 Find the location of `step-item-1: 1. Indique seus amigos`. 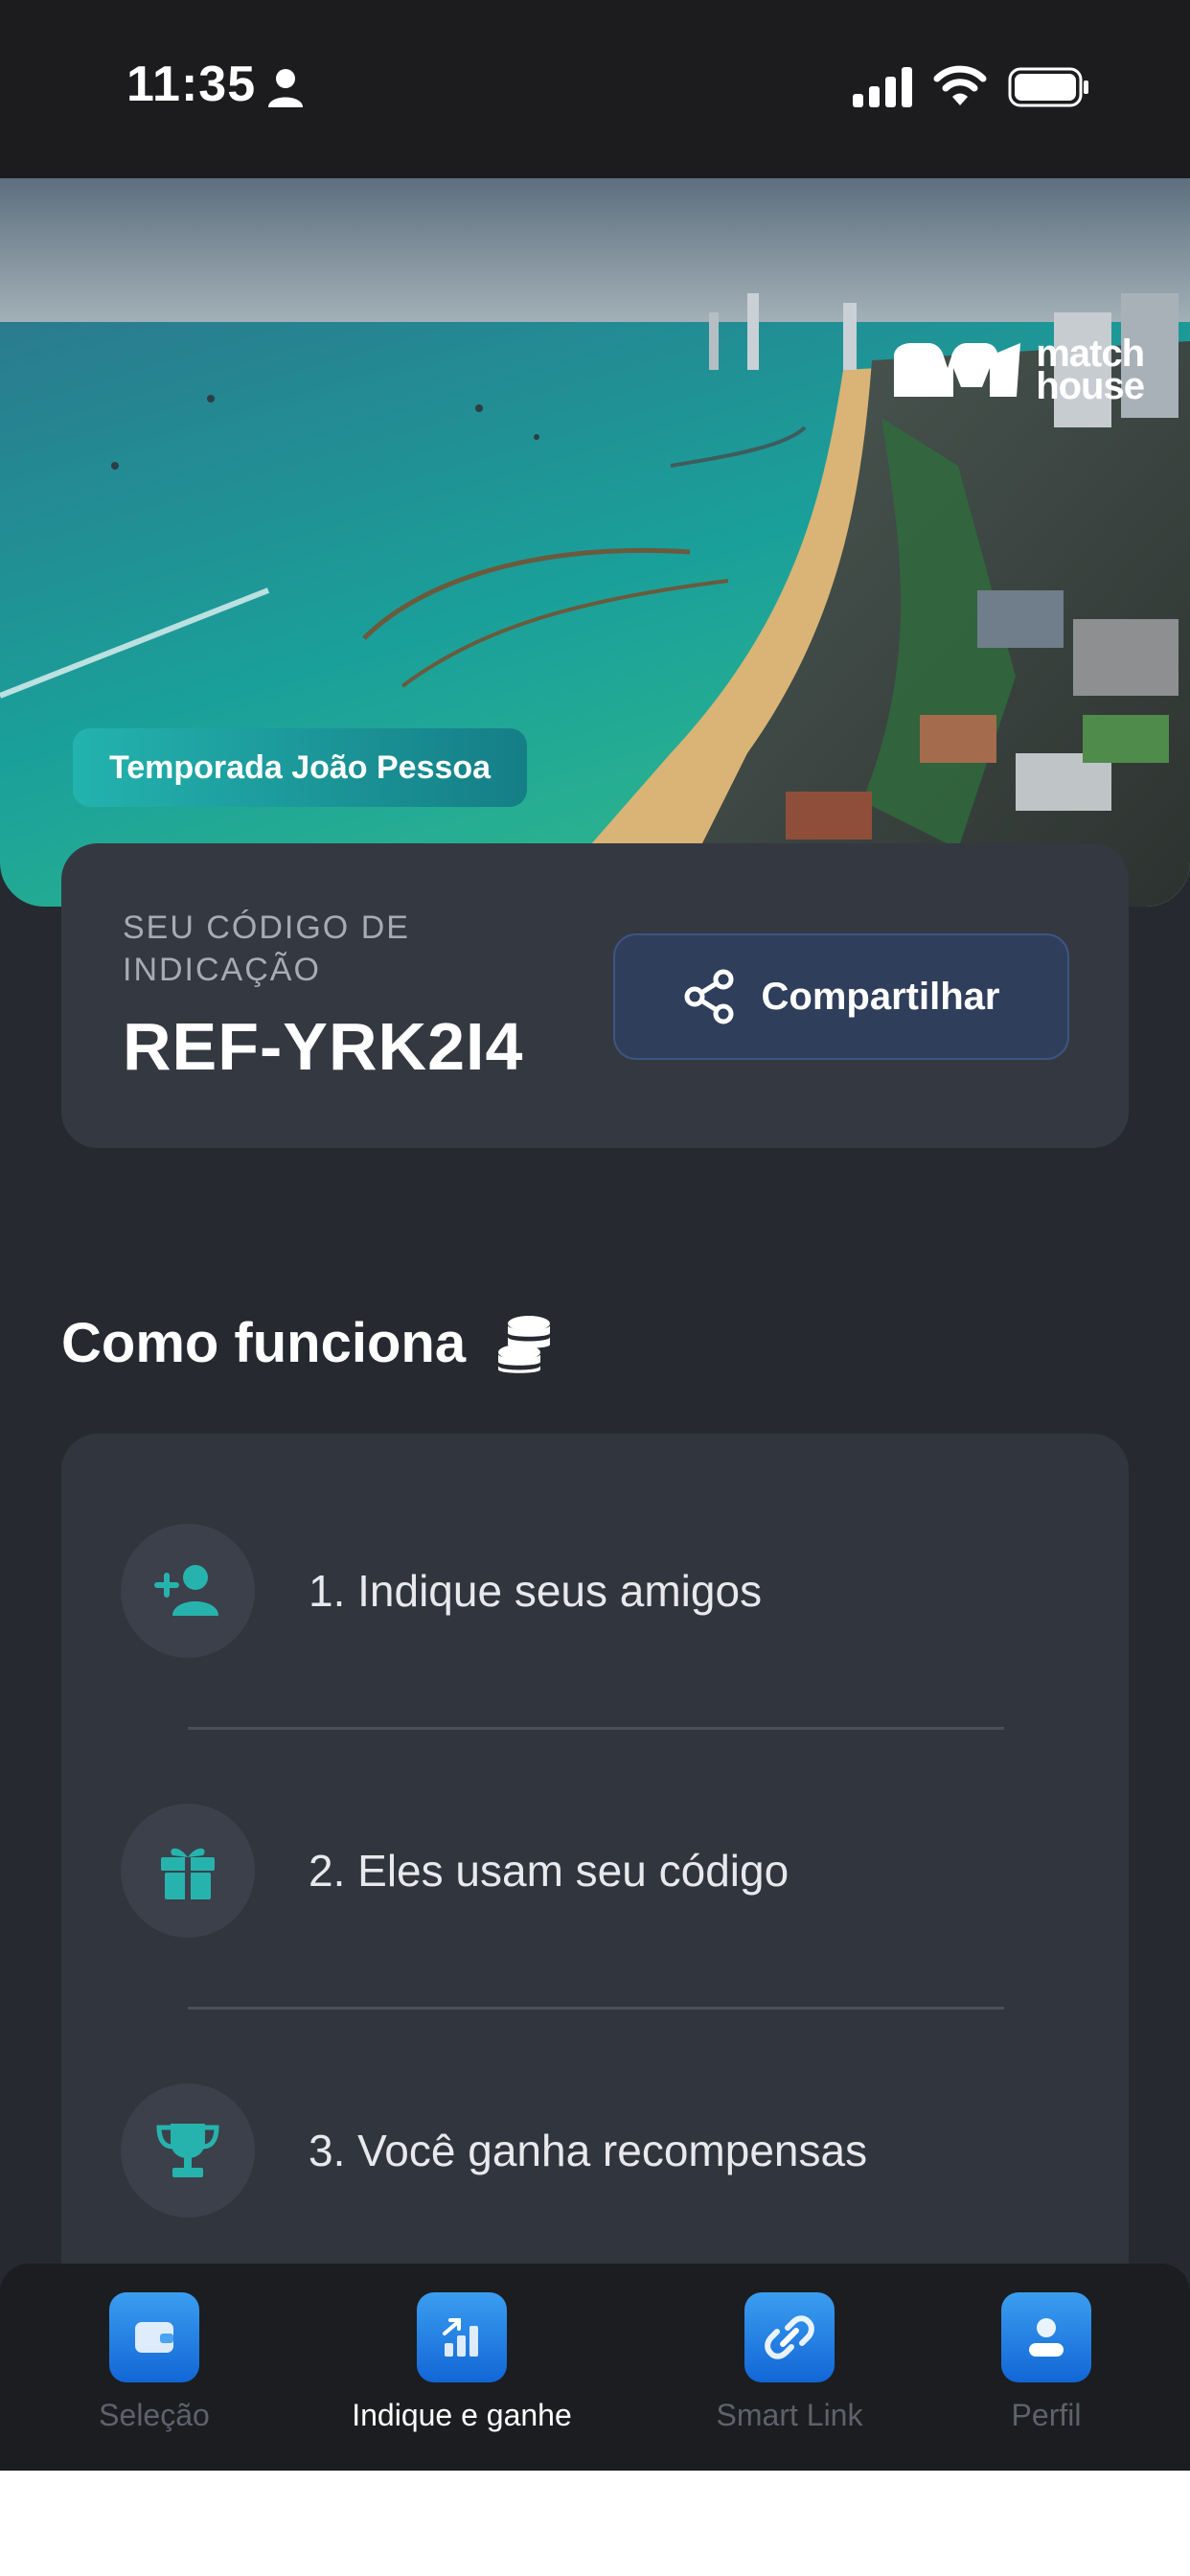

step-item-1: 1. Indique seus amigos is located at coordinates (595, 1591).